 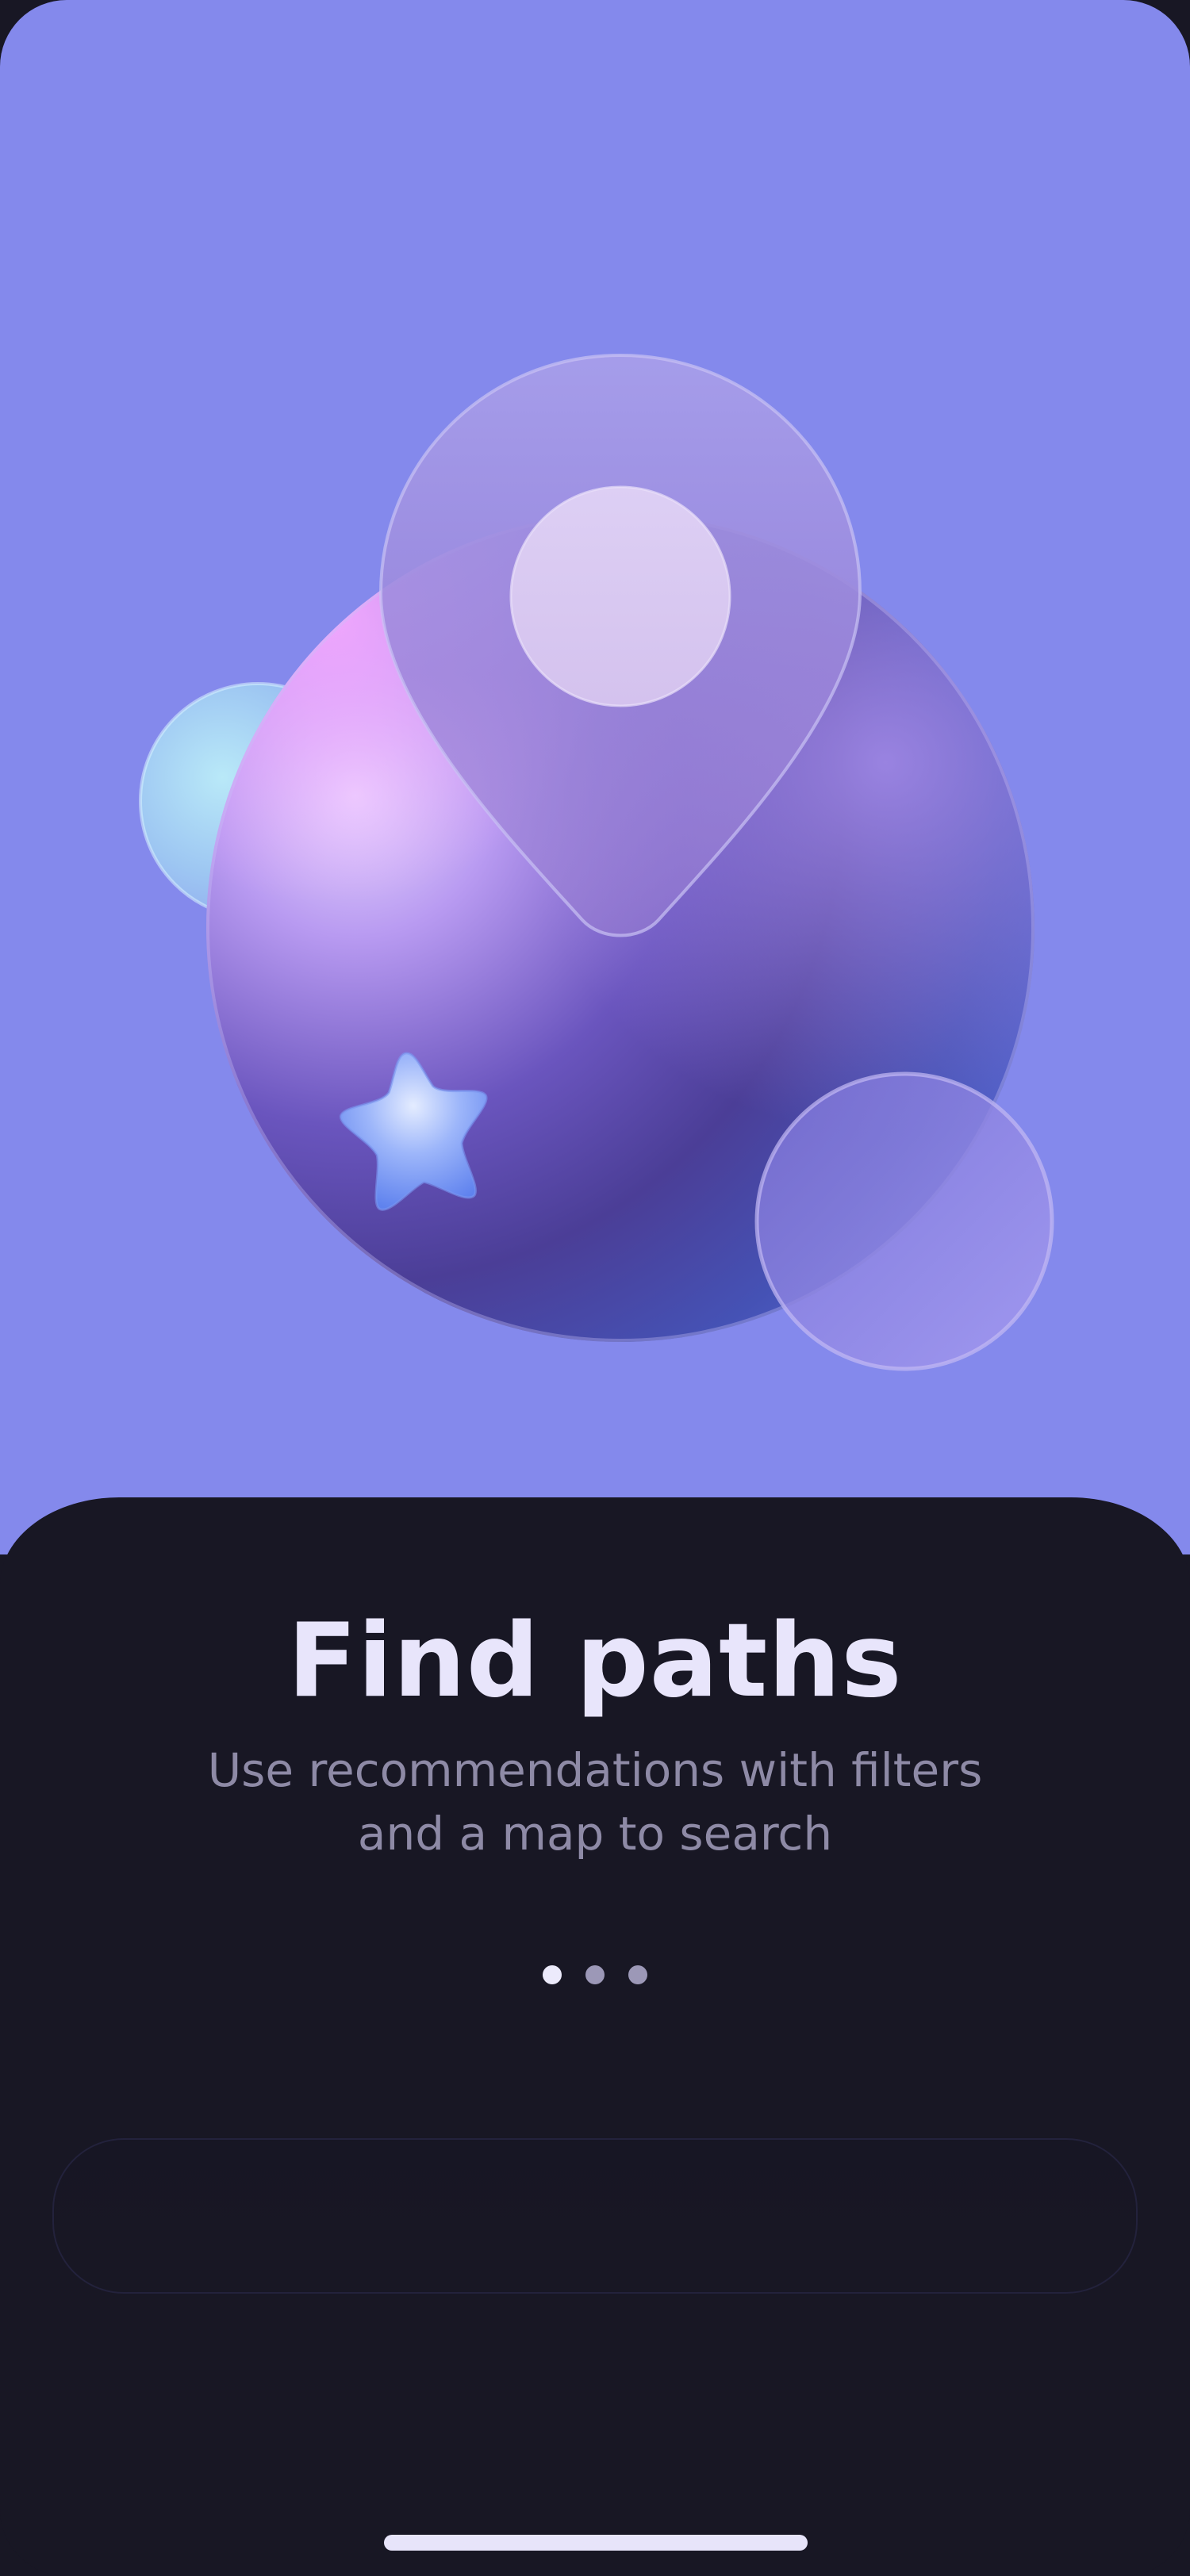 I want to click on home-indicator, so click(x=596, y=2543).